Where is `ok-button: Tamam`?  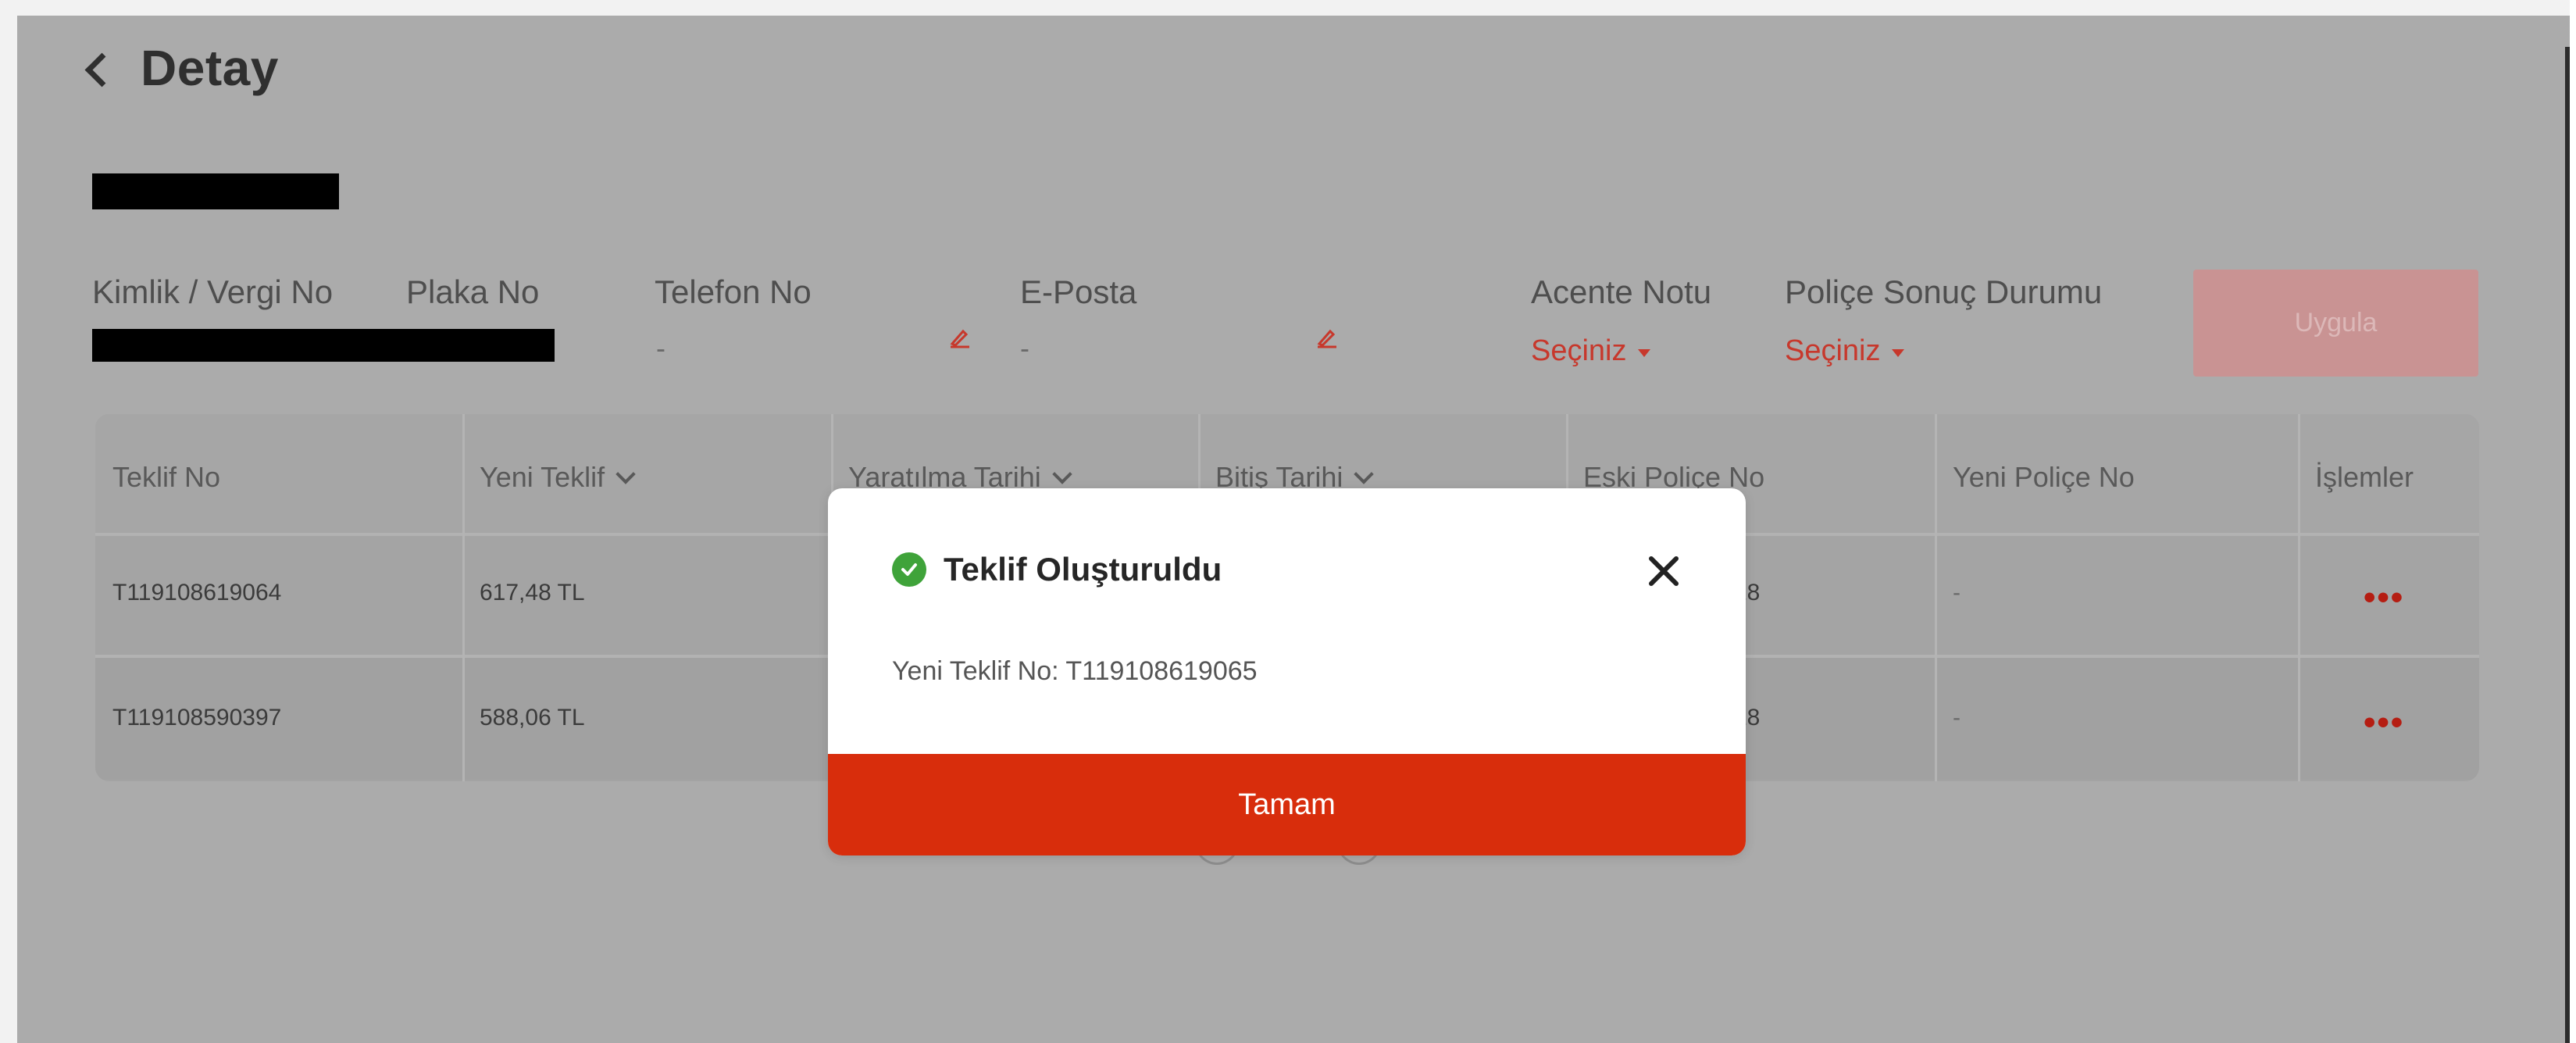
ok-button: Tamam is located at coordinates (1287, 805).